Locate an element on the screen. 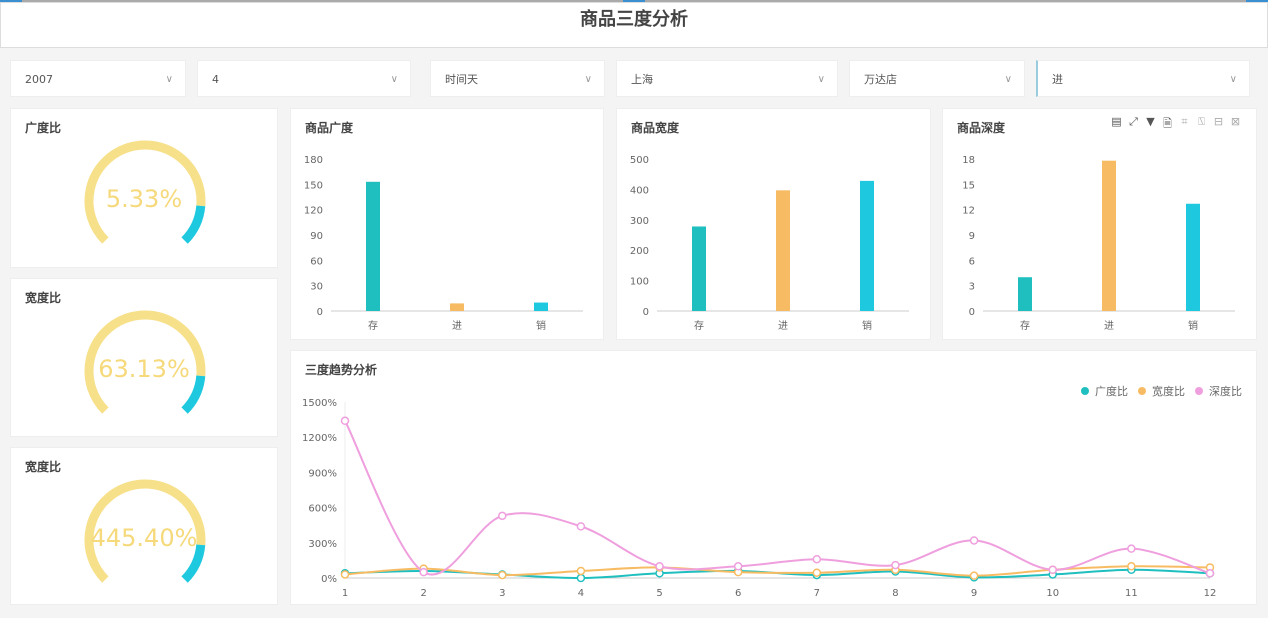 Image resolution: width=1268 pixels, height=618 pixels. legend-item: 深度比 is located at coordinates (1218, 391).